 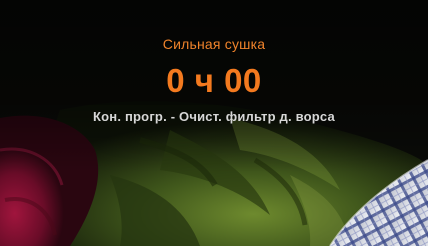 What do you see at coordinates (214, 116) in the screenshot?
I see `status-message: Кон. прогр. - Очист. фильтр д. ворса` at bounding box center [214, 116].